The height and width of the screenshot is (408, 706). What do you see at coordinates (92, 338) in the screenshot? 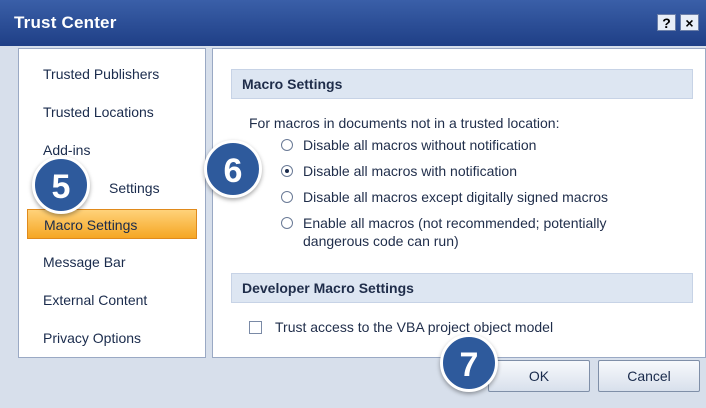
I see `sidebar-item-label: Privacy Options` at bounding box center [92, 338].